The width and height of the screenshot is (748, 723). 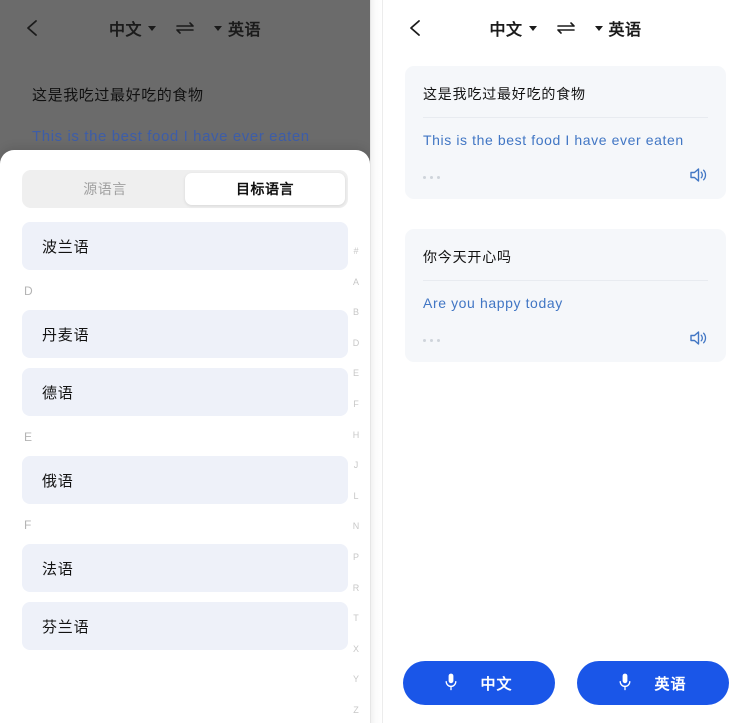 I want to click on mic-button-target-label: 英语, so click(x=670, y=684).